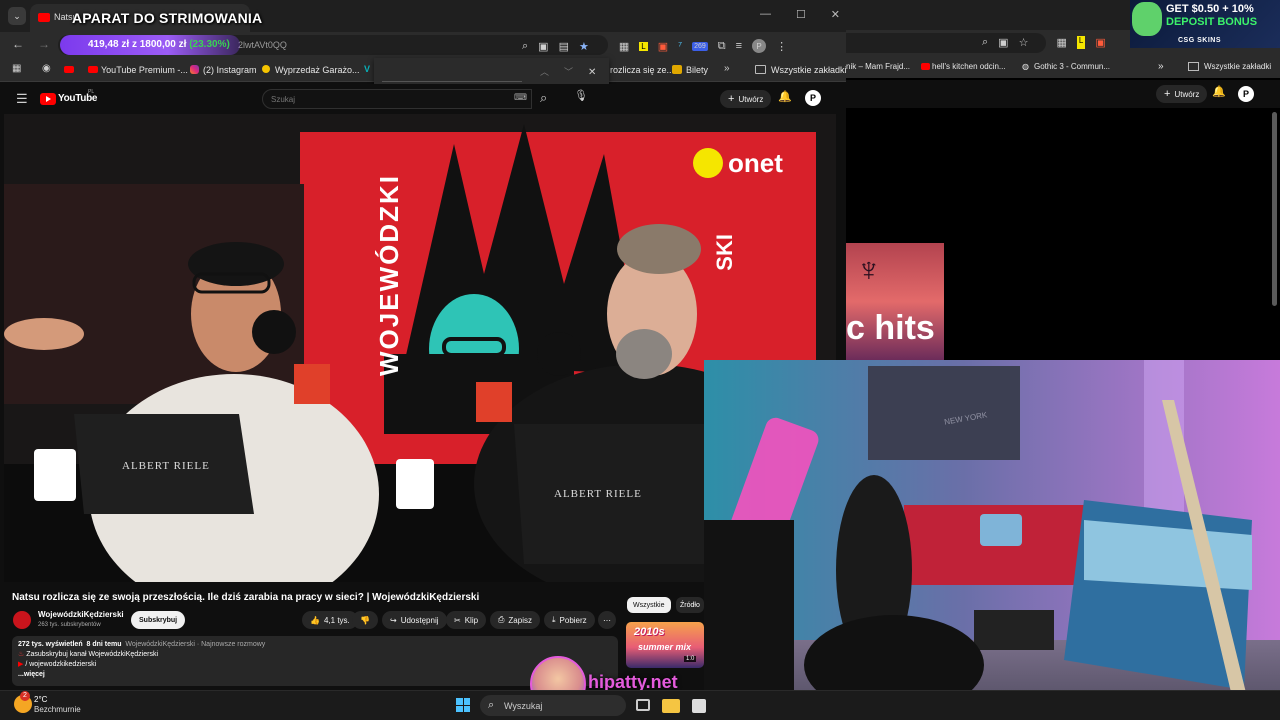  Describe the element at coordinates (520, 97) in the screenshot. I see `keyboard-icon: ⌨` at that location.